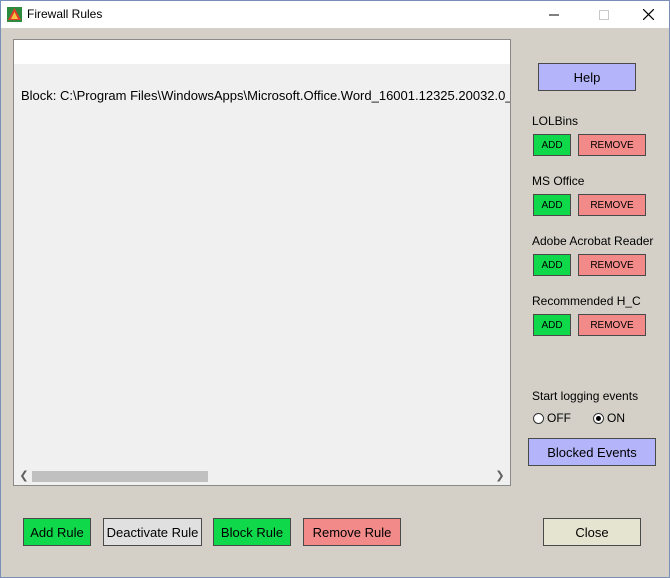 The height and width of the screenshot is (578, 670). Describe the element at coordinates (586, 301) in the screenshot. I see `recommended-hc-label: Recommended H_C` at that location.